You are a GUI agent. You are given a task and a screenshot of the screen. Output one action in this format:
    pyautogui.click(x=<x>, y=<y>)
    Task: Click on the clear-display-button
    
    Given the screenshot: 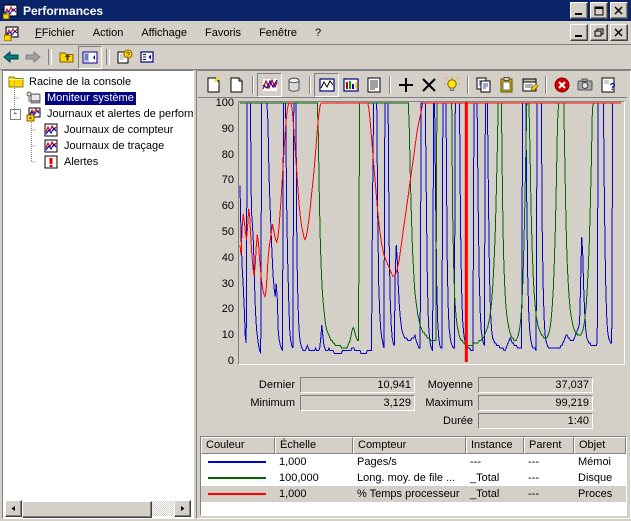 What is the action you would take?
    pyautogui.click(x=236, y=85)
    